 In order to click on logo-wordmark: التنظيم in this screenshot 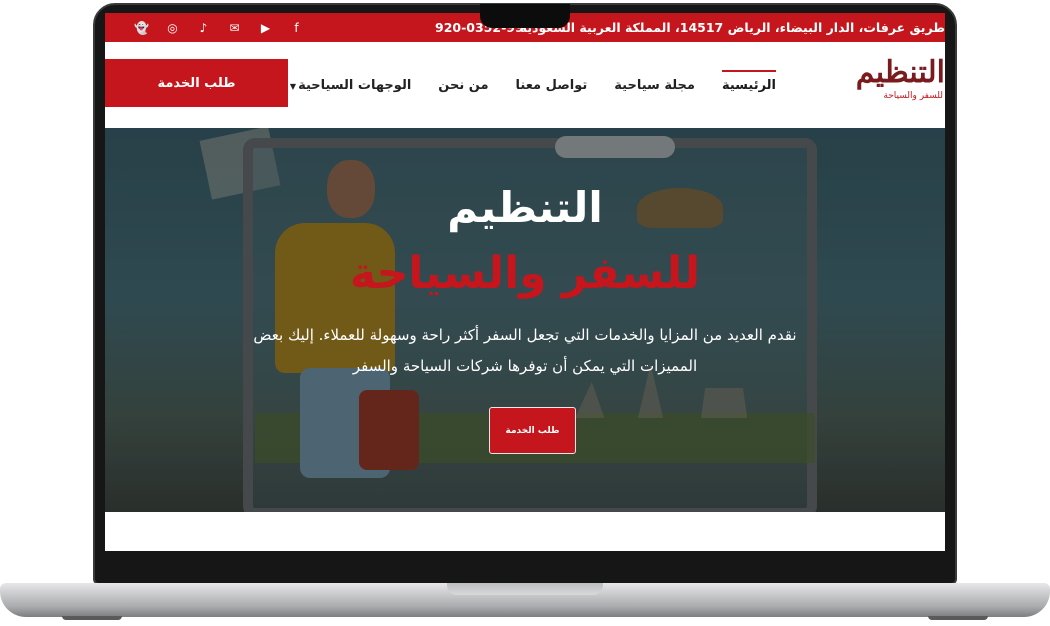, I will do `click(900, 72)`.